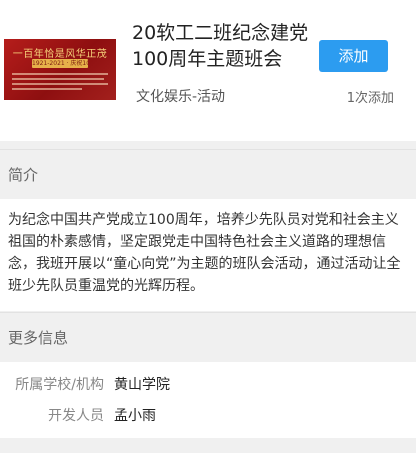 The image size is (416, 453). What do you see at coordinates (135, 416) in the screenshot?
I see `developer-value: 孟小雨` at bounding box center [135, 416].